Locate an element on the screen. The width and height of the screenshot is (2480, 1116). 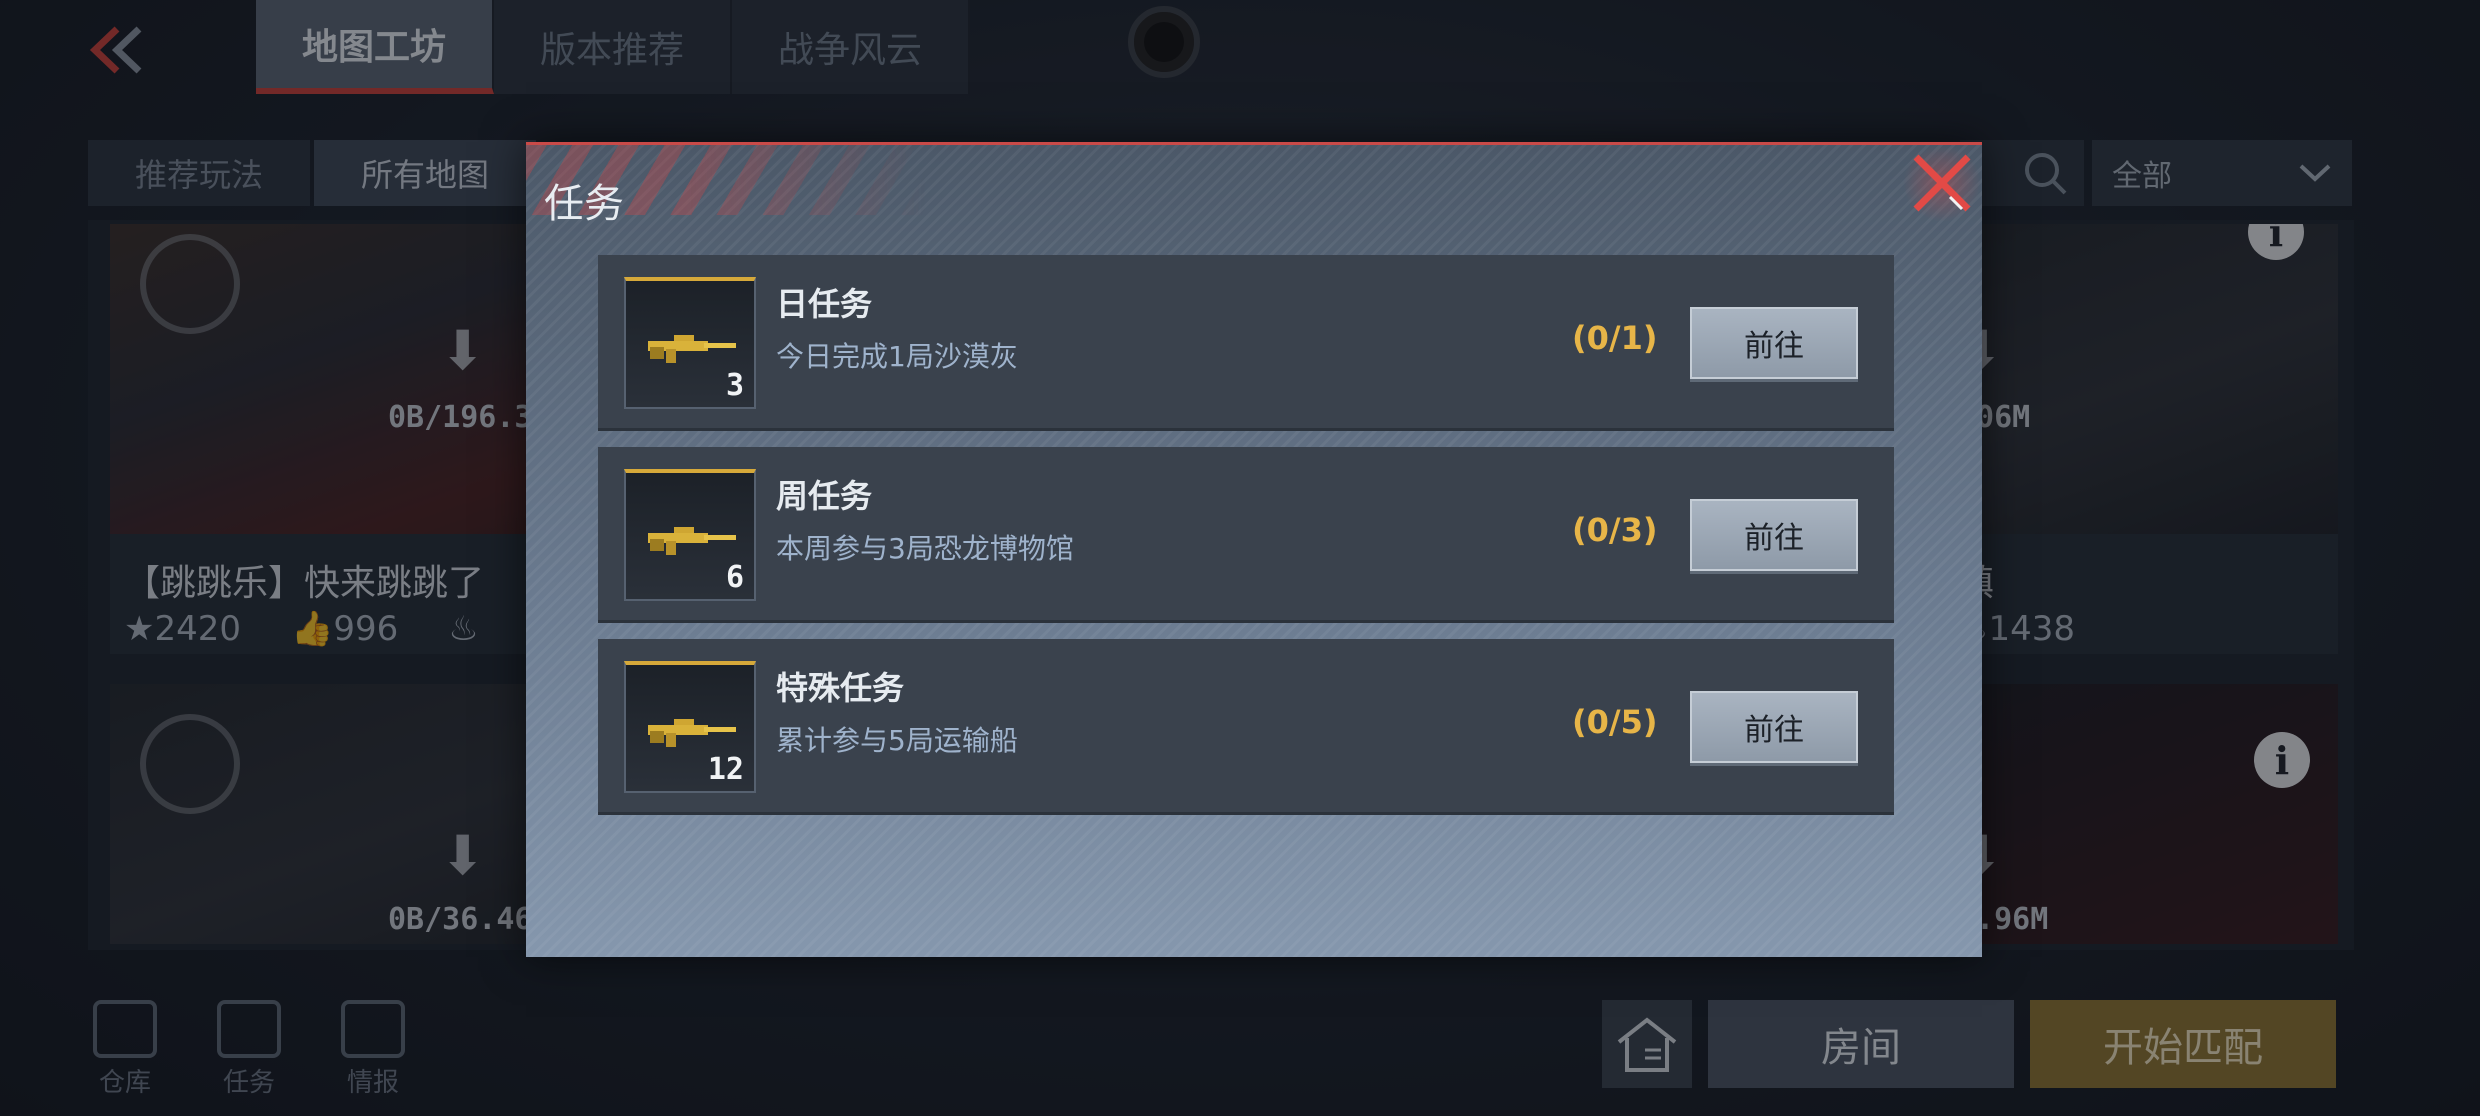
task-description: 累计参与5局运输船 is located at coordinates (897, 740).